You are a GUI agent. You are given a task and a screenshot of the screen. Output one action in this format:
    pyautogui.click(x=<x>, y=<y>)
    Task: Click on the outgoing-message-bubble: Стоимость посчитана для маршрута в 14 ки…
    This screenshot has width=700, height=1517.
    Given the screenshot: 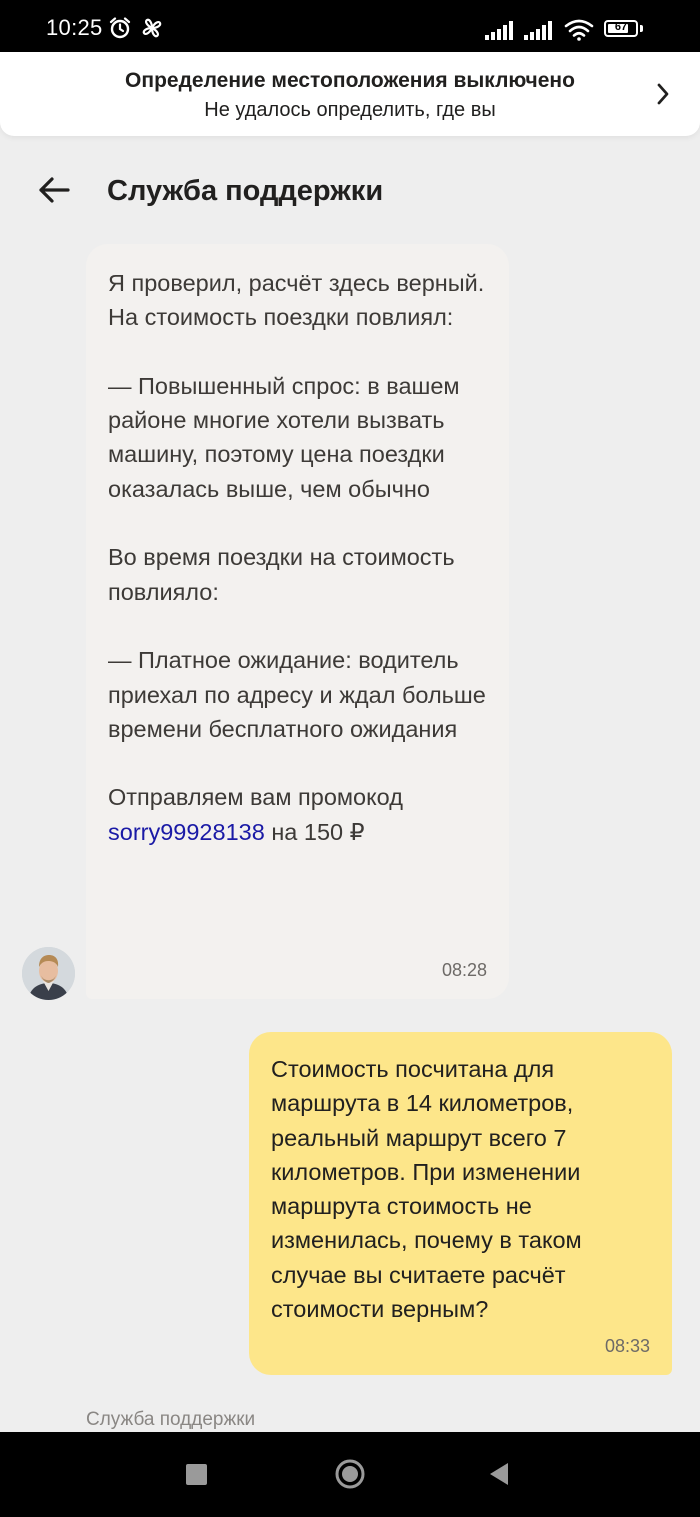 What is the action you would take?
    pyautogui.click(x=460, y=1203)
    